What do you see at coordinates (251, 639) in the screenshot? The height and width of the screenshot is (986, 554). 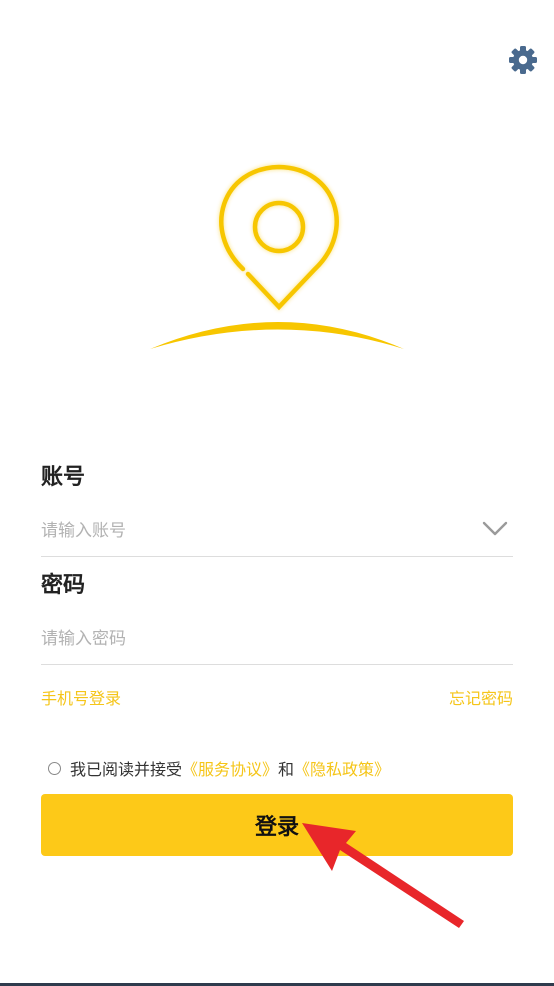 I see `password-input` at bounding box center [251, 639].